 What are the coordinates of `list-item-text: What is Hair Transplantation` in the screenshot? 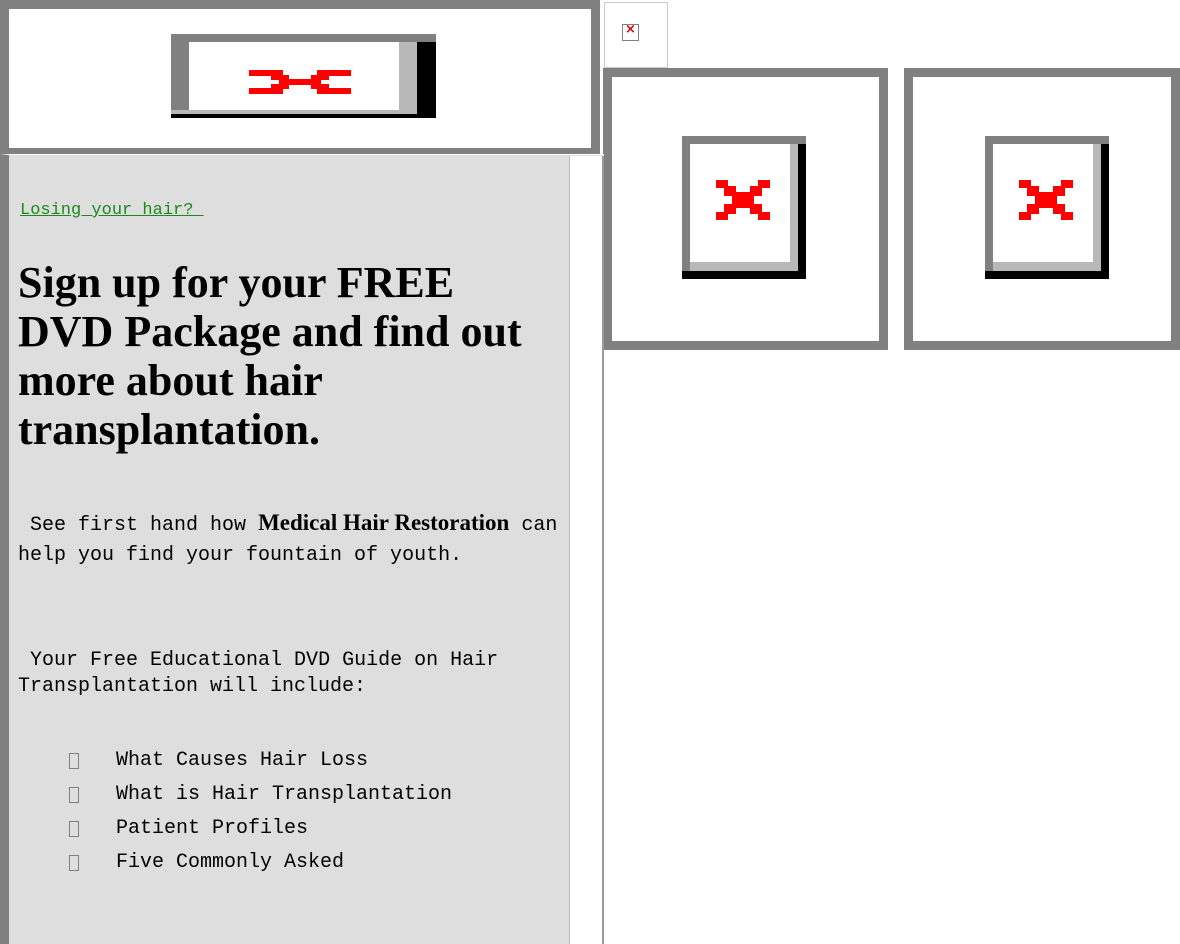 It's located at (284, 794).